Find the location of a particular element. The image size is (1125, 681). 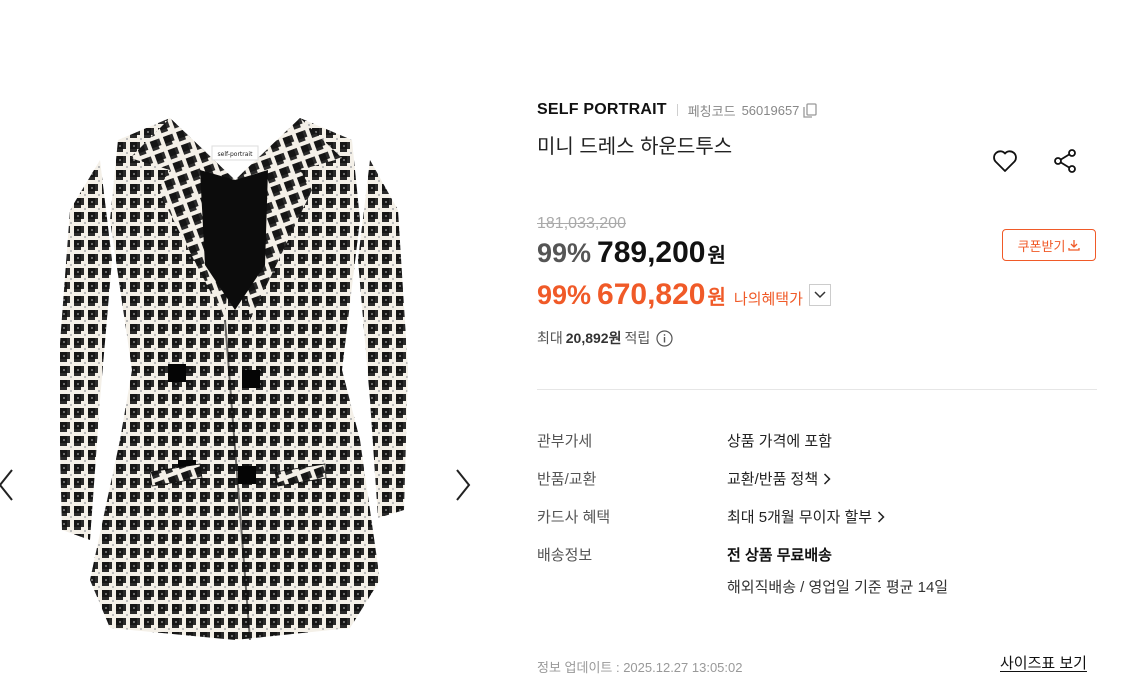

share-button is located at coordinates (1065, 161).